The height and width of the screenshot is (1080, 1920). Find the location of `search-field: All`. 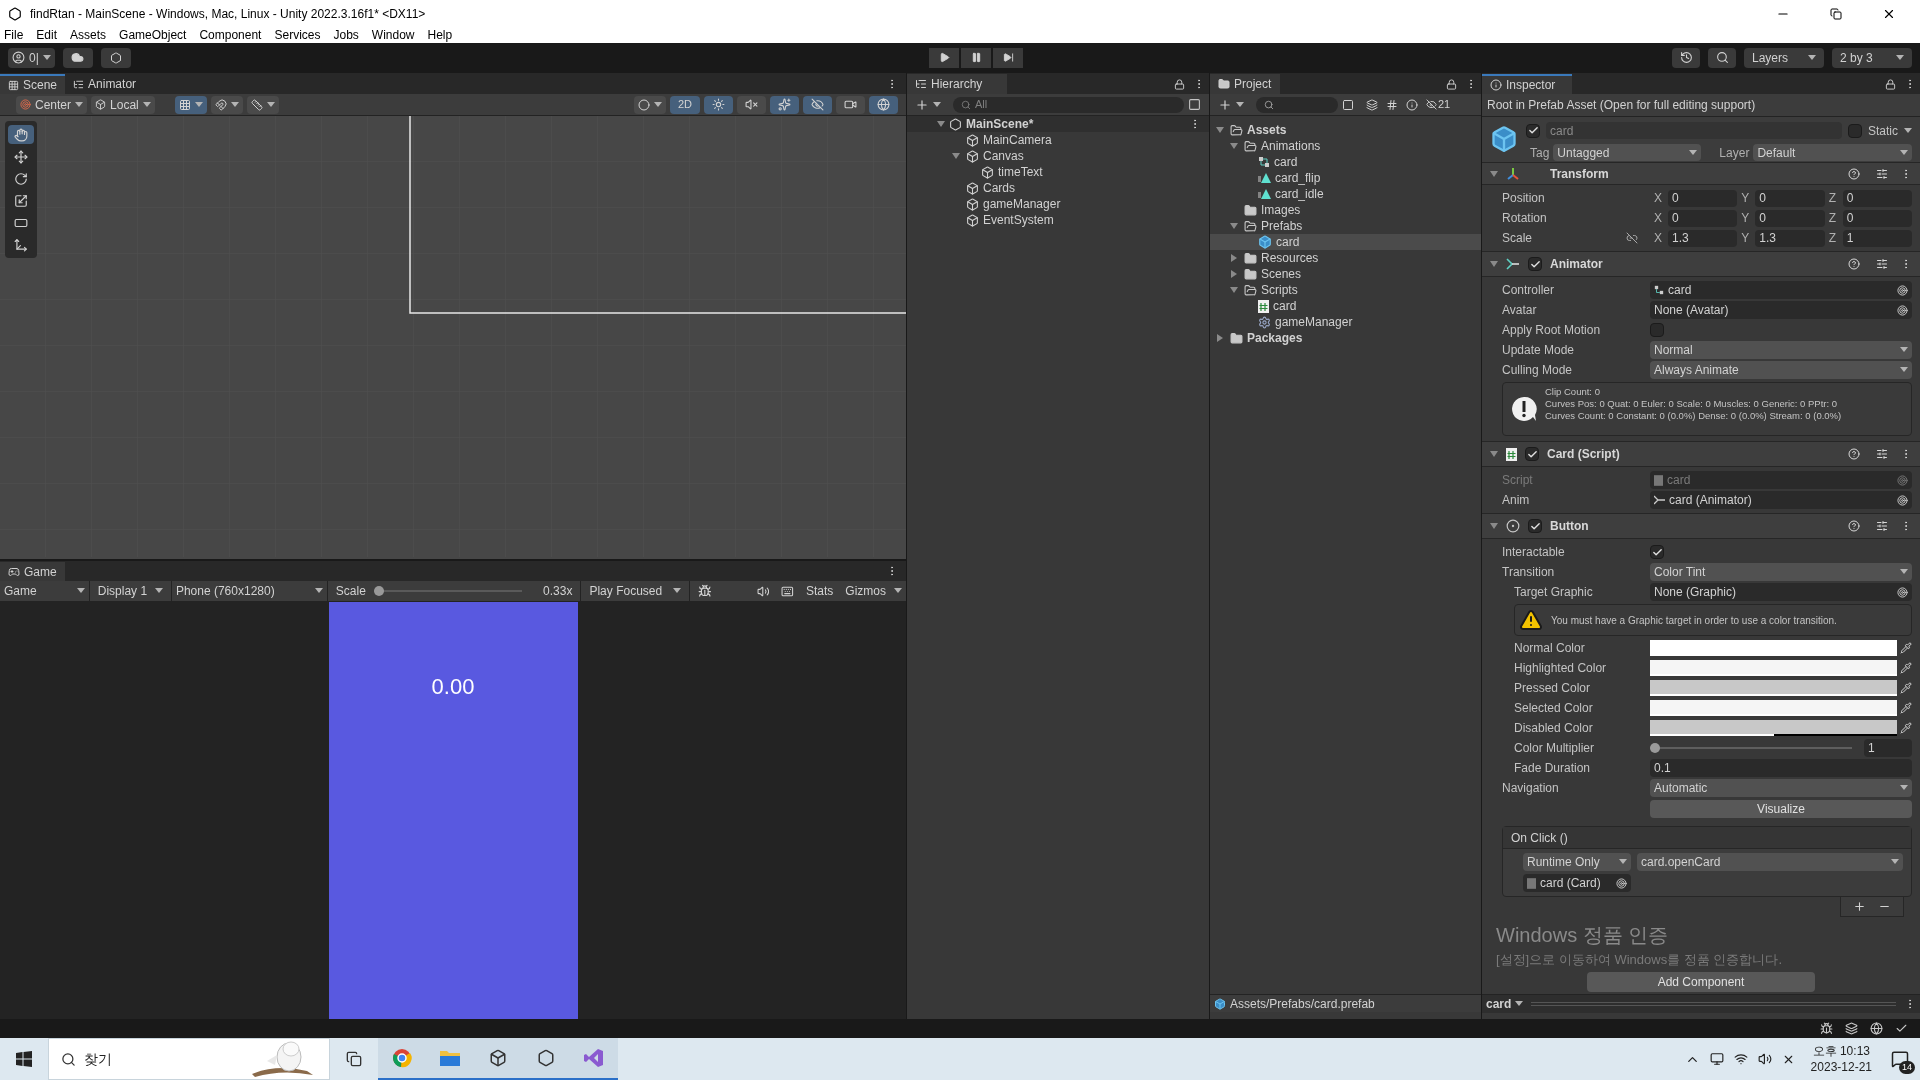

search-field: All is located at coordinates (1068, 104).